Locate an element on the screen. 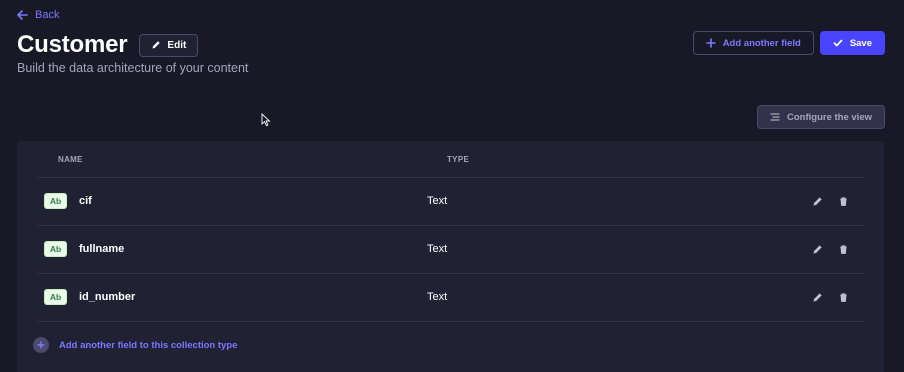  plus-icon is located at coordinates (710, 43).